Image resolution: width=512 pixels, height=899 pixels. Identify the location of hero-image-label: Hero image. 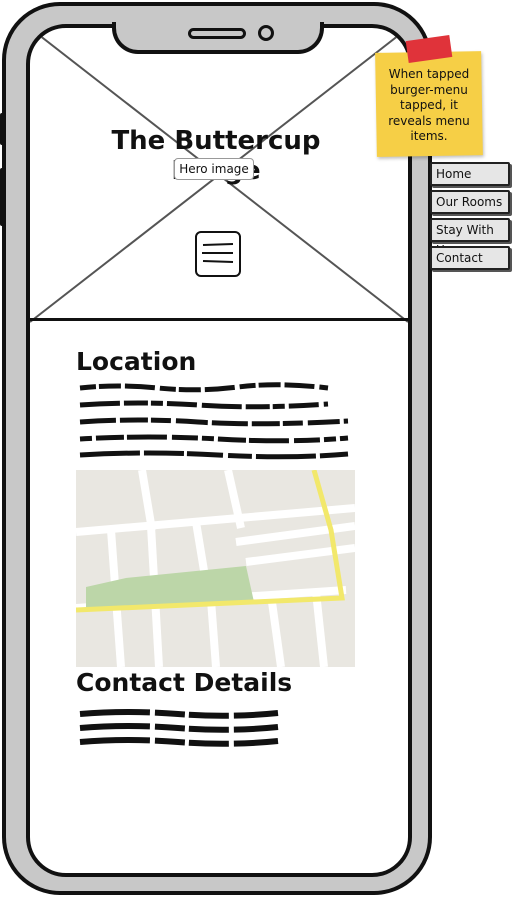
(214, 169).